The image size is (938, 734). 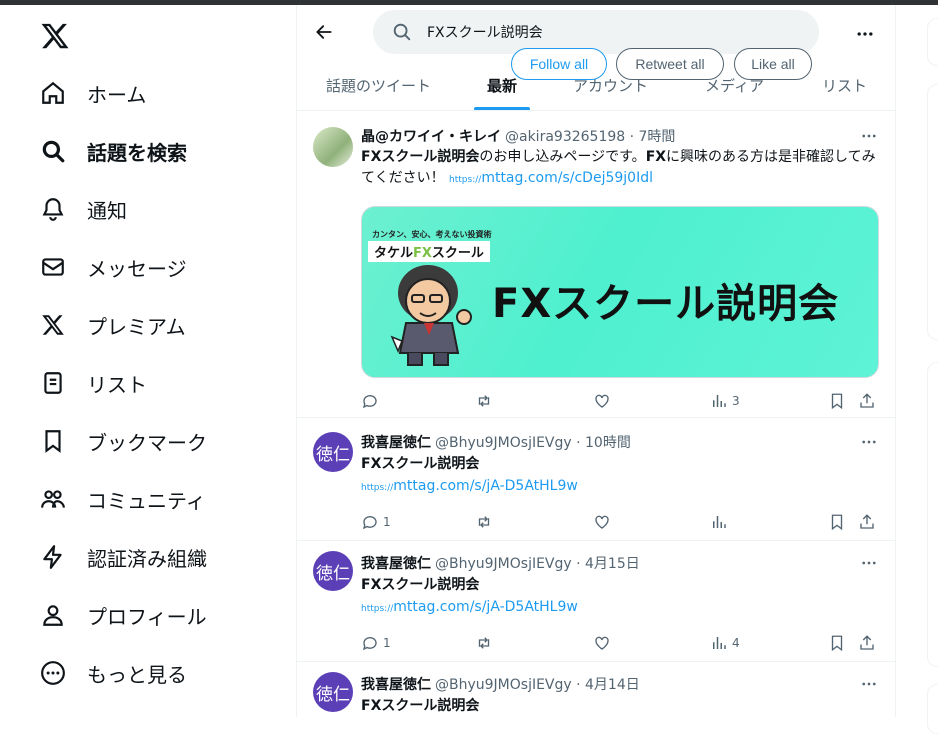 I want to click on nav-notifications: 通知, so click(x=81, y=209).